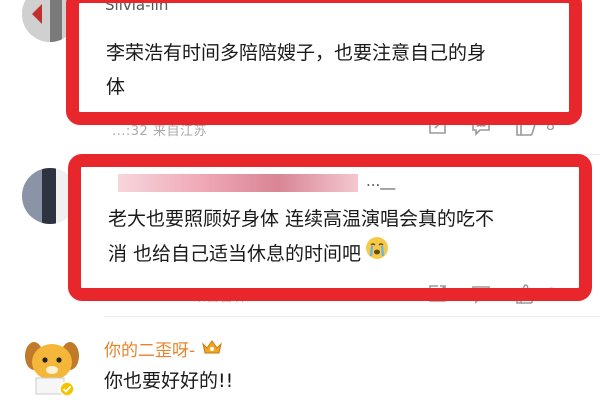 Image resolution: width=600 pixels, height=403 pixels. Describe the element at coordinates (163, 348) in the screenshot. I see `comment-username: 你的二歪呀-` at that location.